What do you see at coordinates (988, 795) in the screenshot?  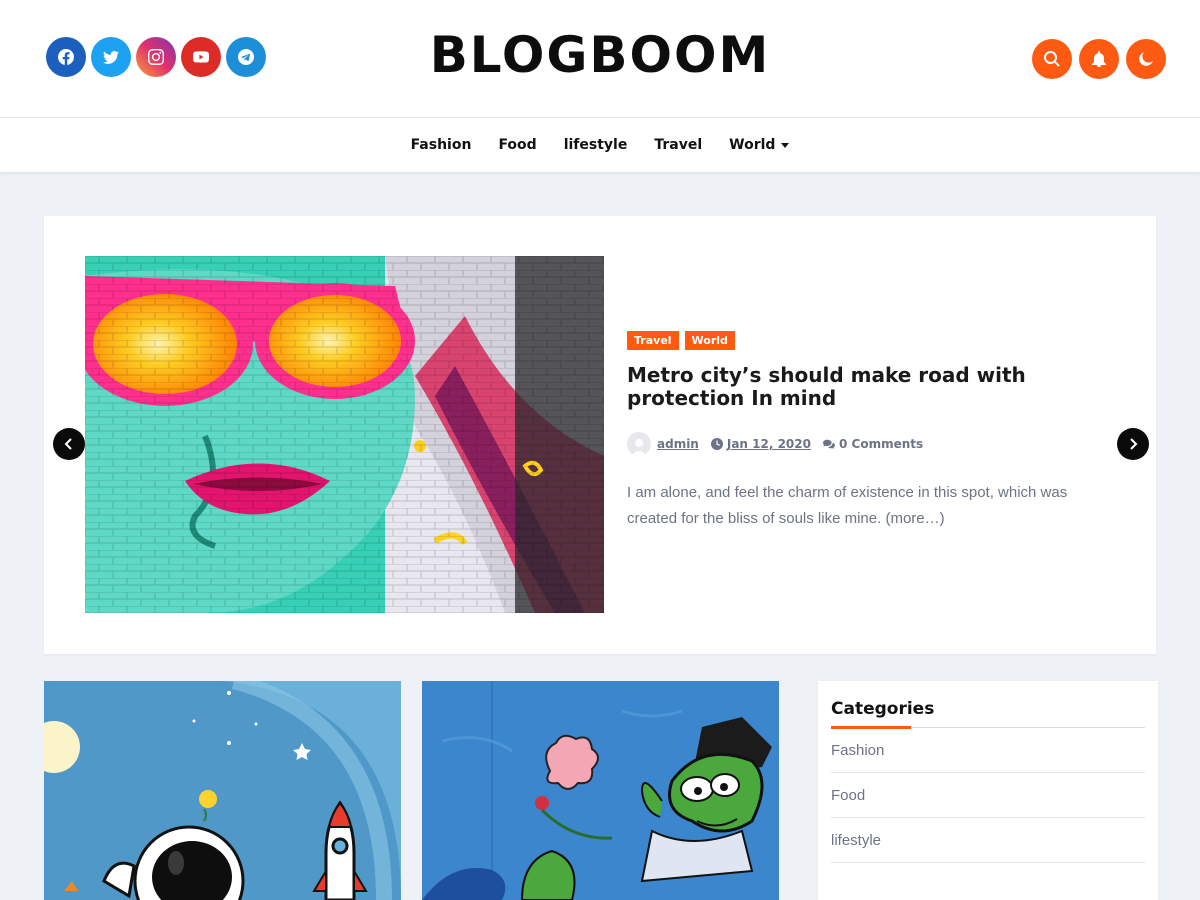 I see `category-link: Food` at bounding box center [988, 795].